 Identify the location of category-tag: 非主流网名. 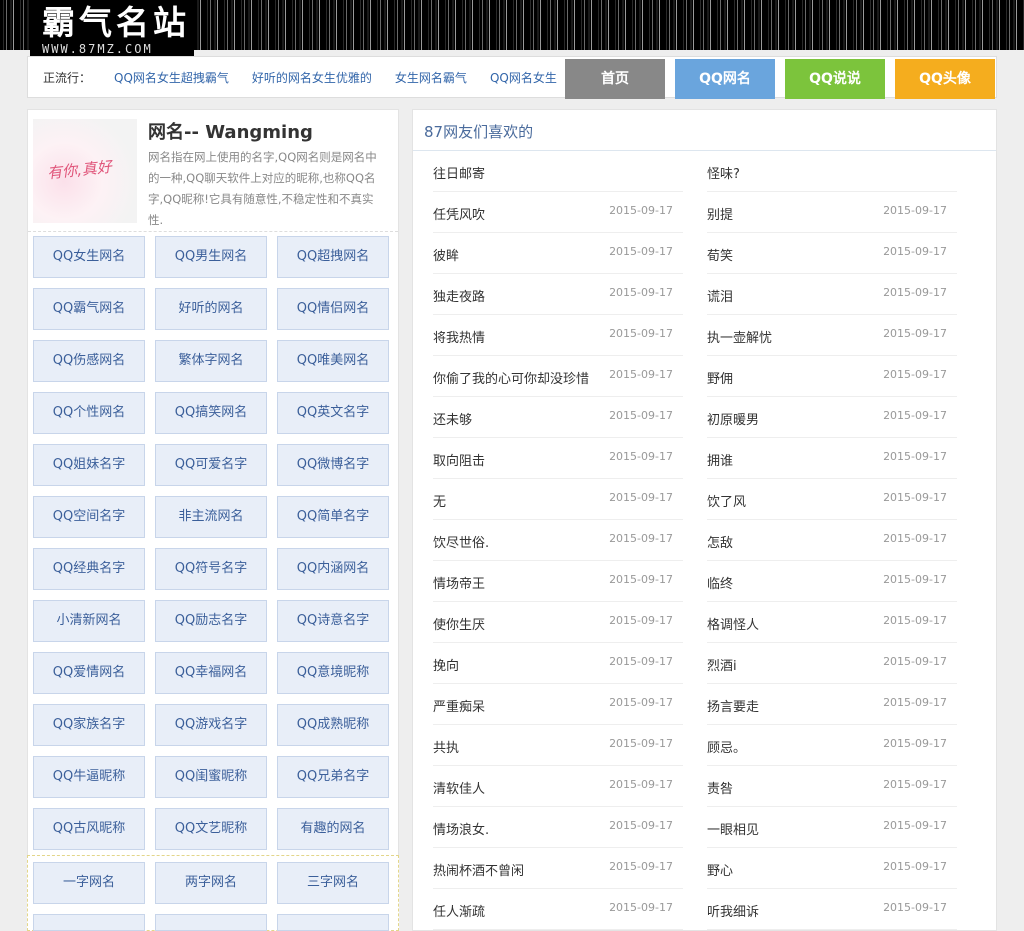
(211, 517).